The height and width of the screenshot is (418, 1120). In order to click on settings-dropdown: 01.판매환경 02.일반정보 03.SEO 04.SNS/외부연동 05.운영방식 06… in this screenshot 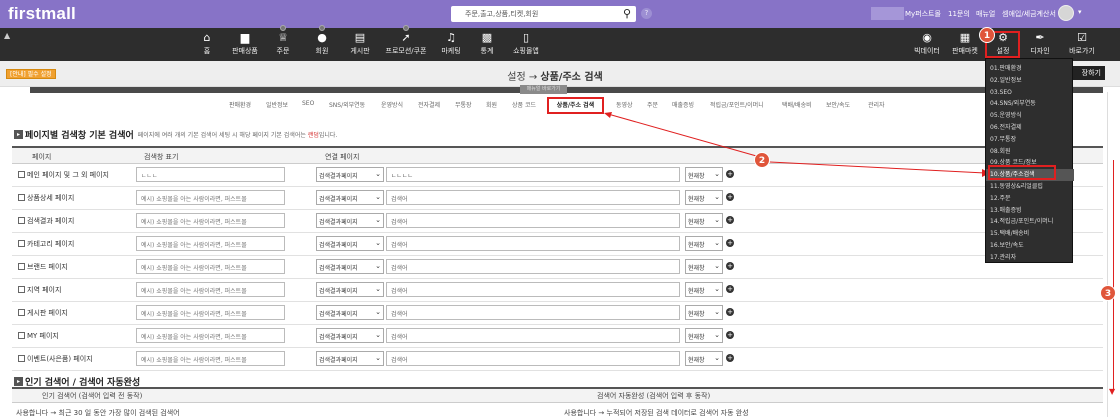, I will do `click(1029, 161)`.